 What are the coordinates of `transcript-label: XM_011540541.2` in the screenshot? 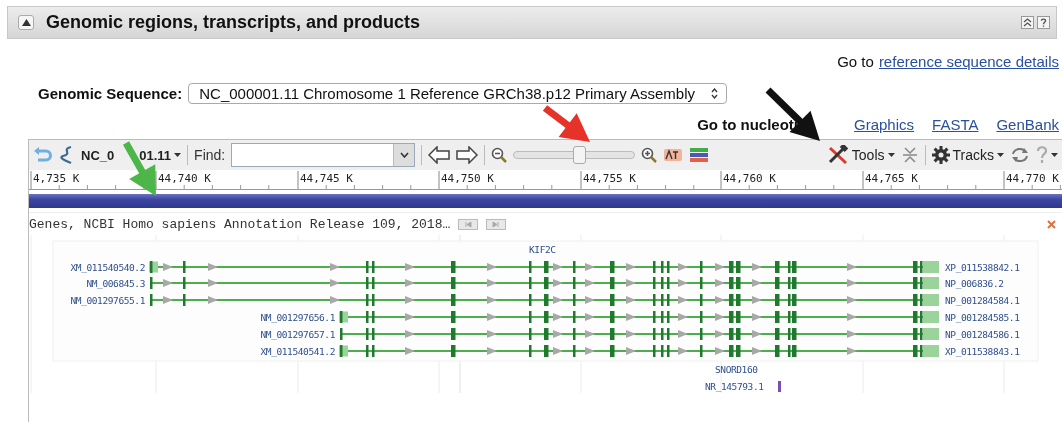 It's located at (297, 351).